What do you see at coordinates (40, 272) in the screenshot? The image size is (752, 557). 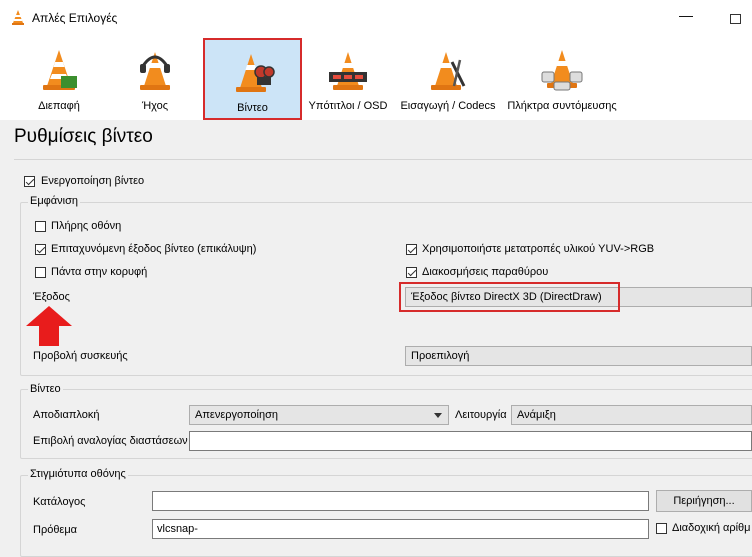 I see `always-on-top-checkbox` at bounding box center [40, 272].